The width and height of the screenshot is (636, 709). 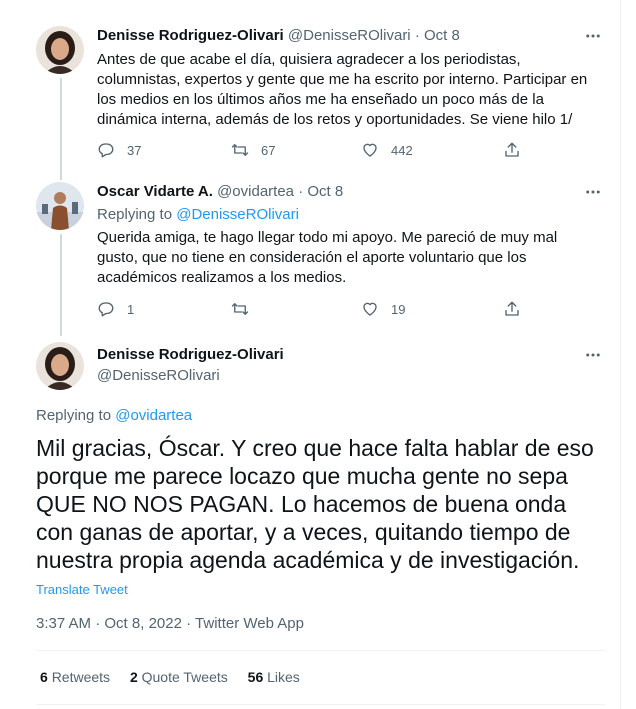 What do you see at coordinates (82, 589) in the screenshot?
I see `translate-tweet-link: Translate Tweet` at bounding box center [82, 589].